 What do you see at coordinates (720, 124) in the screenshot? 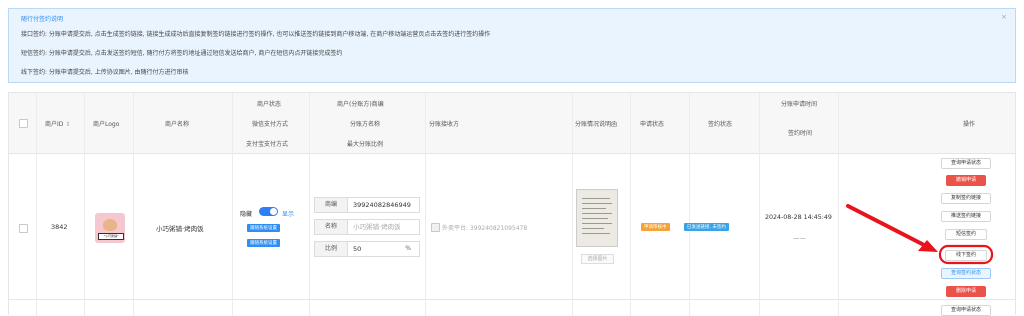
I see `header-sign-status: 签约状态` at bounding box center [720, 124].